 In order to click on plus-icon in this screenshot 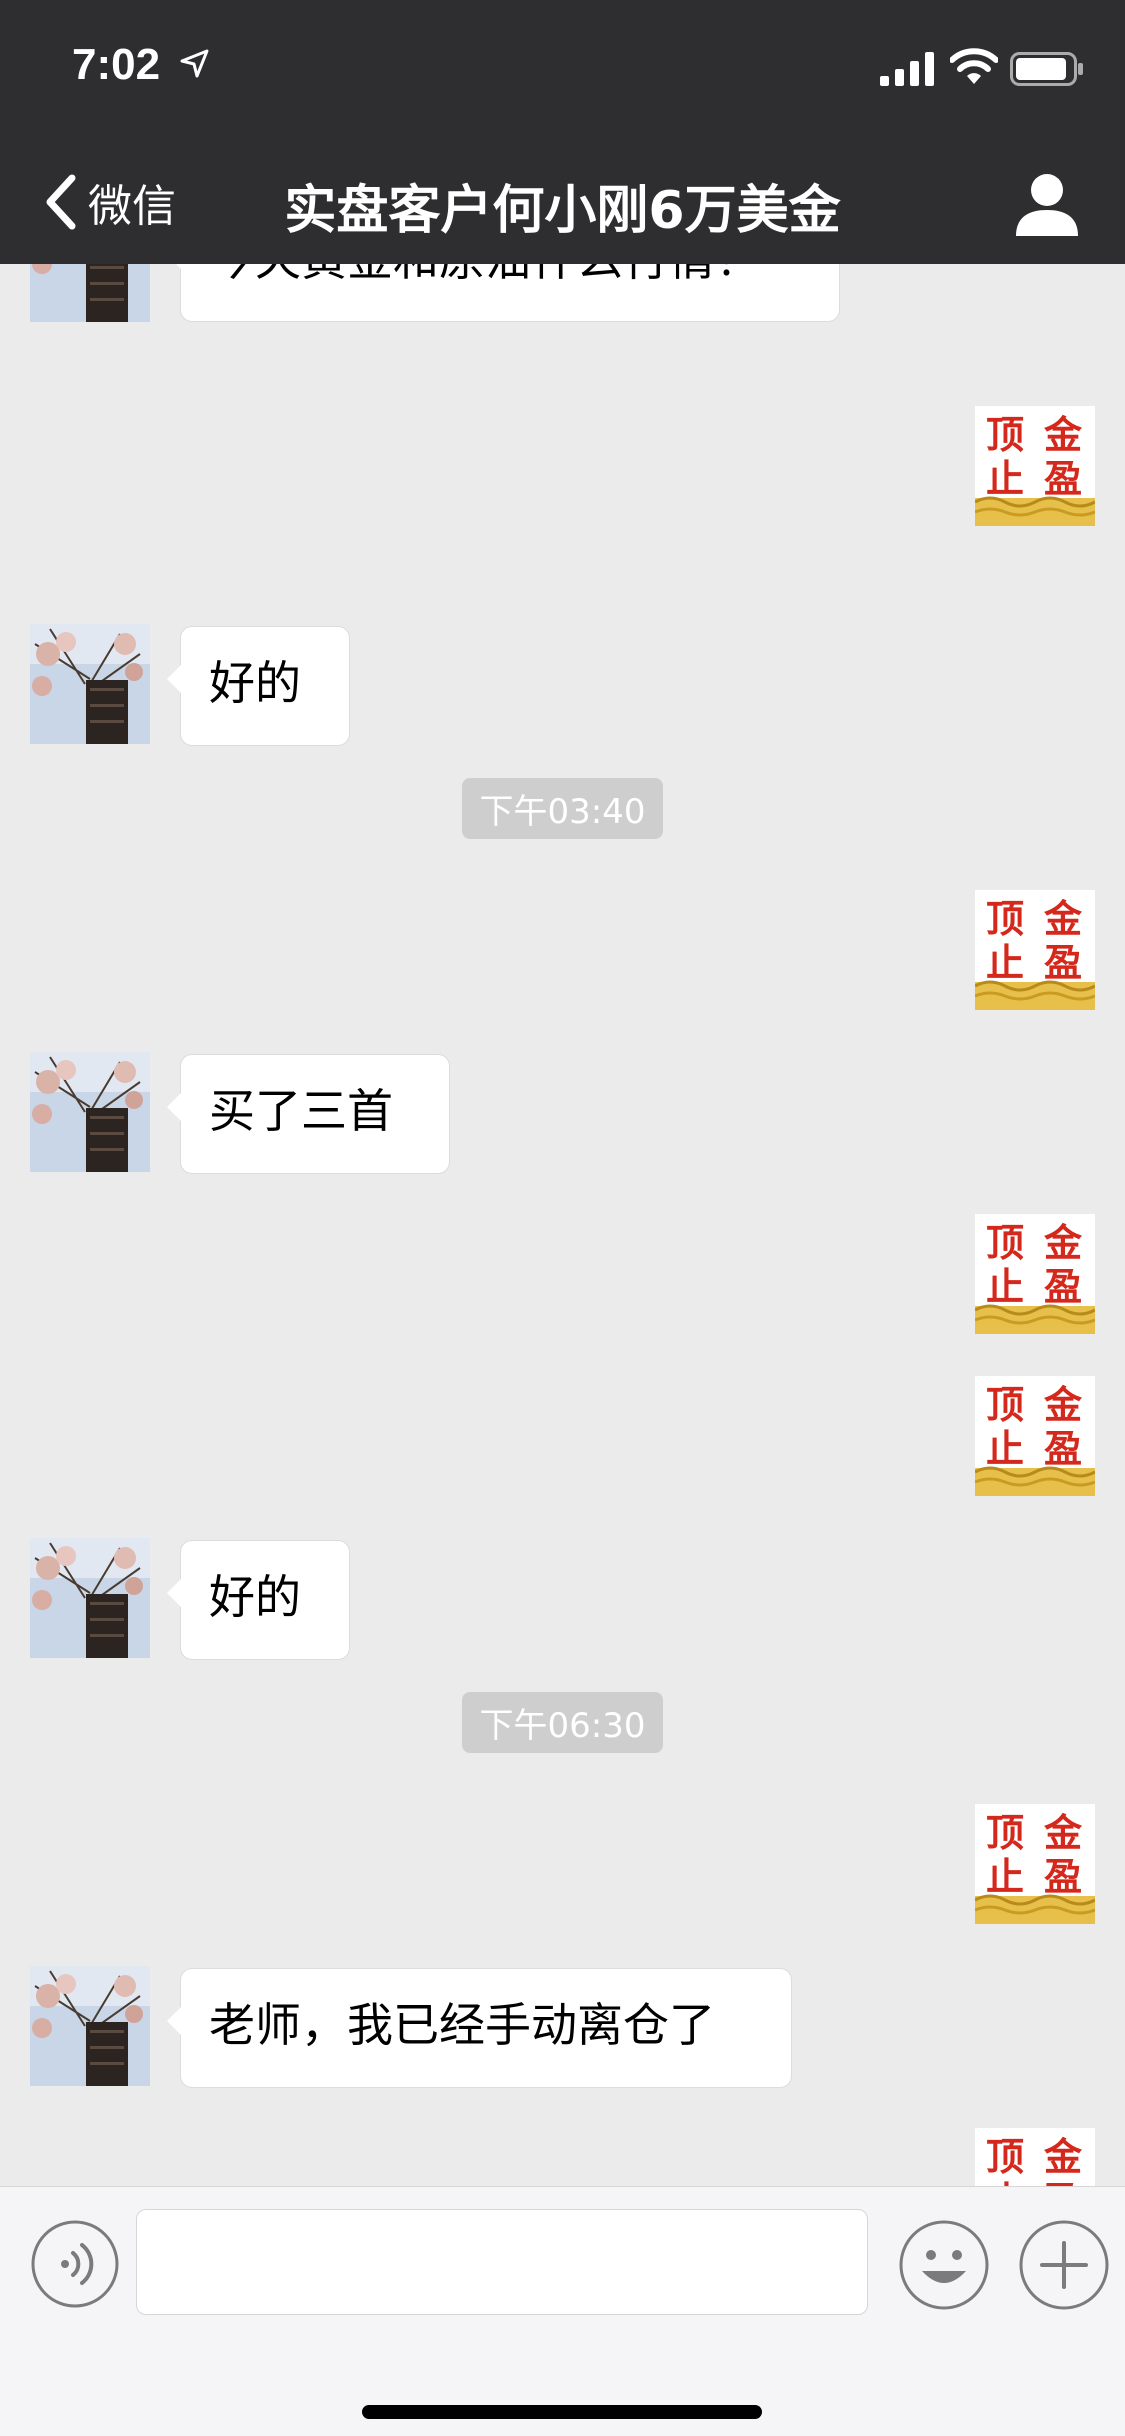, I will do `click(1064, 2265)`.